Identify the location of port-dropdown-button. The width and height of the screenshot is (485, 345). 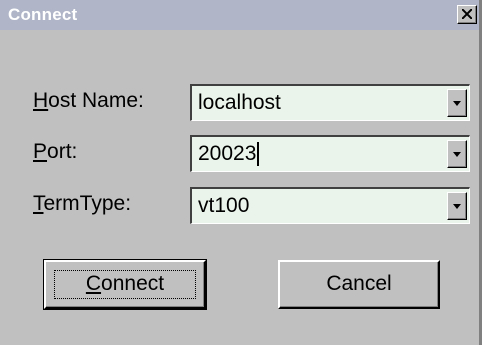
(457, 154).